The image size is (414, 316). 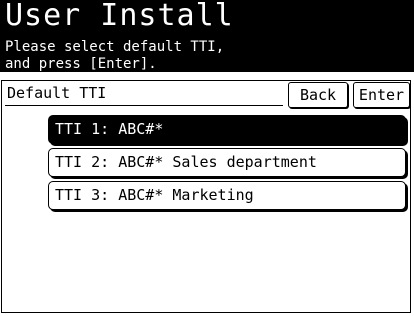 I want to click on tti-option-2: TTI 2: ABC#* Sales department, so click(x=227, y=162).